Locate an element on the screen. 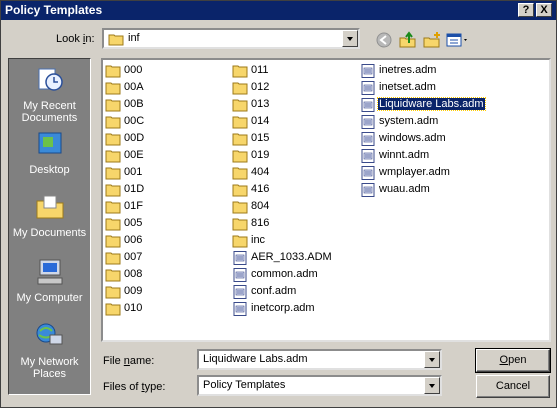 The height and width of the screenshot is (408, 557). item-name: conf.adm is located at coordinates (274, 291).